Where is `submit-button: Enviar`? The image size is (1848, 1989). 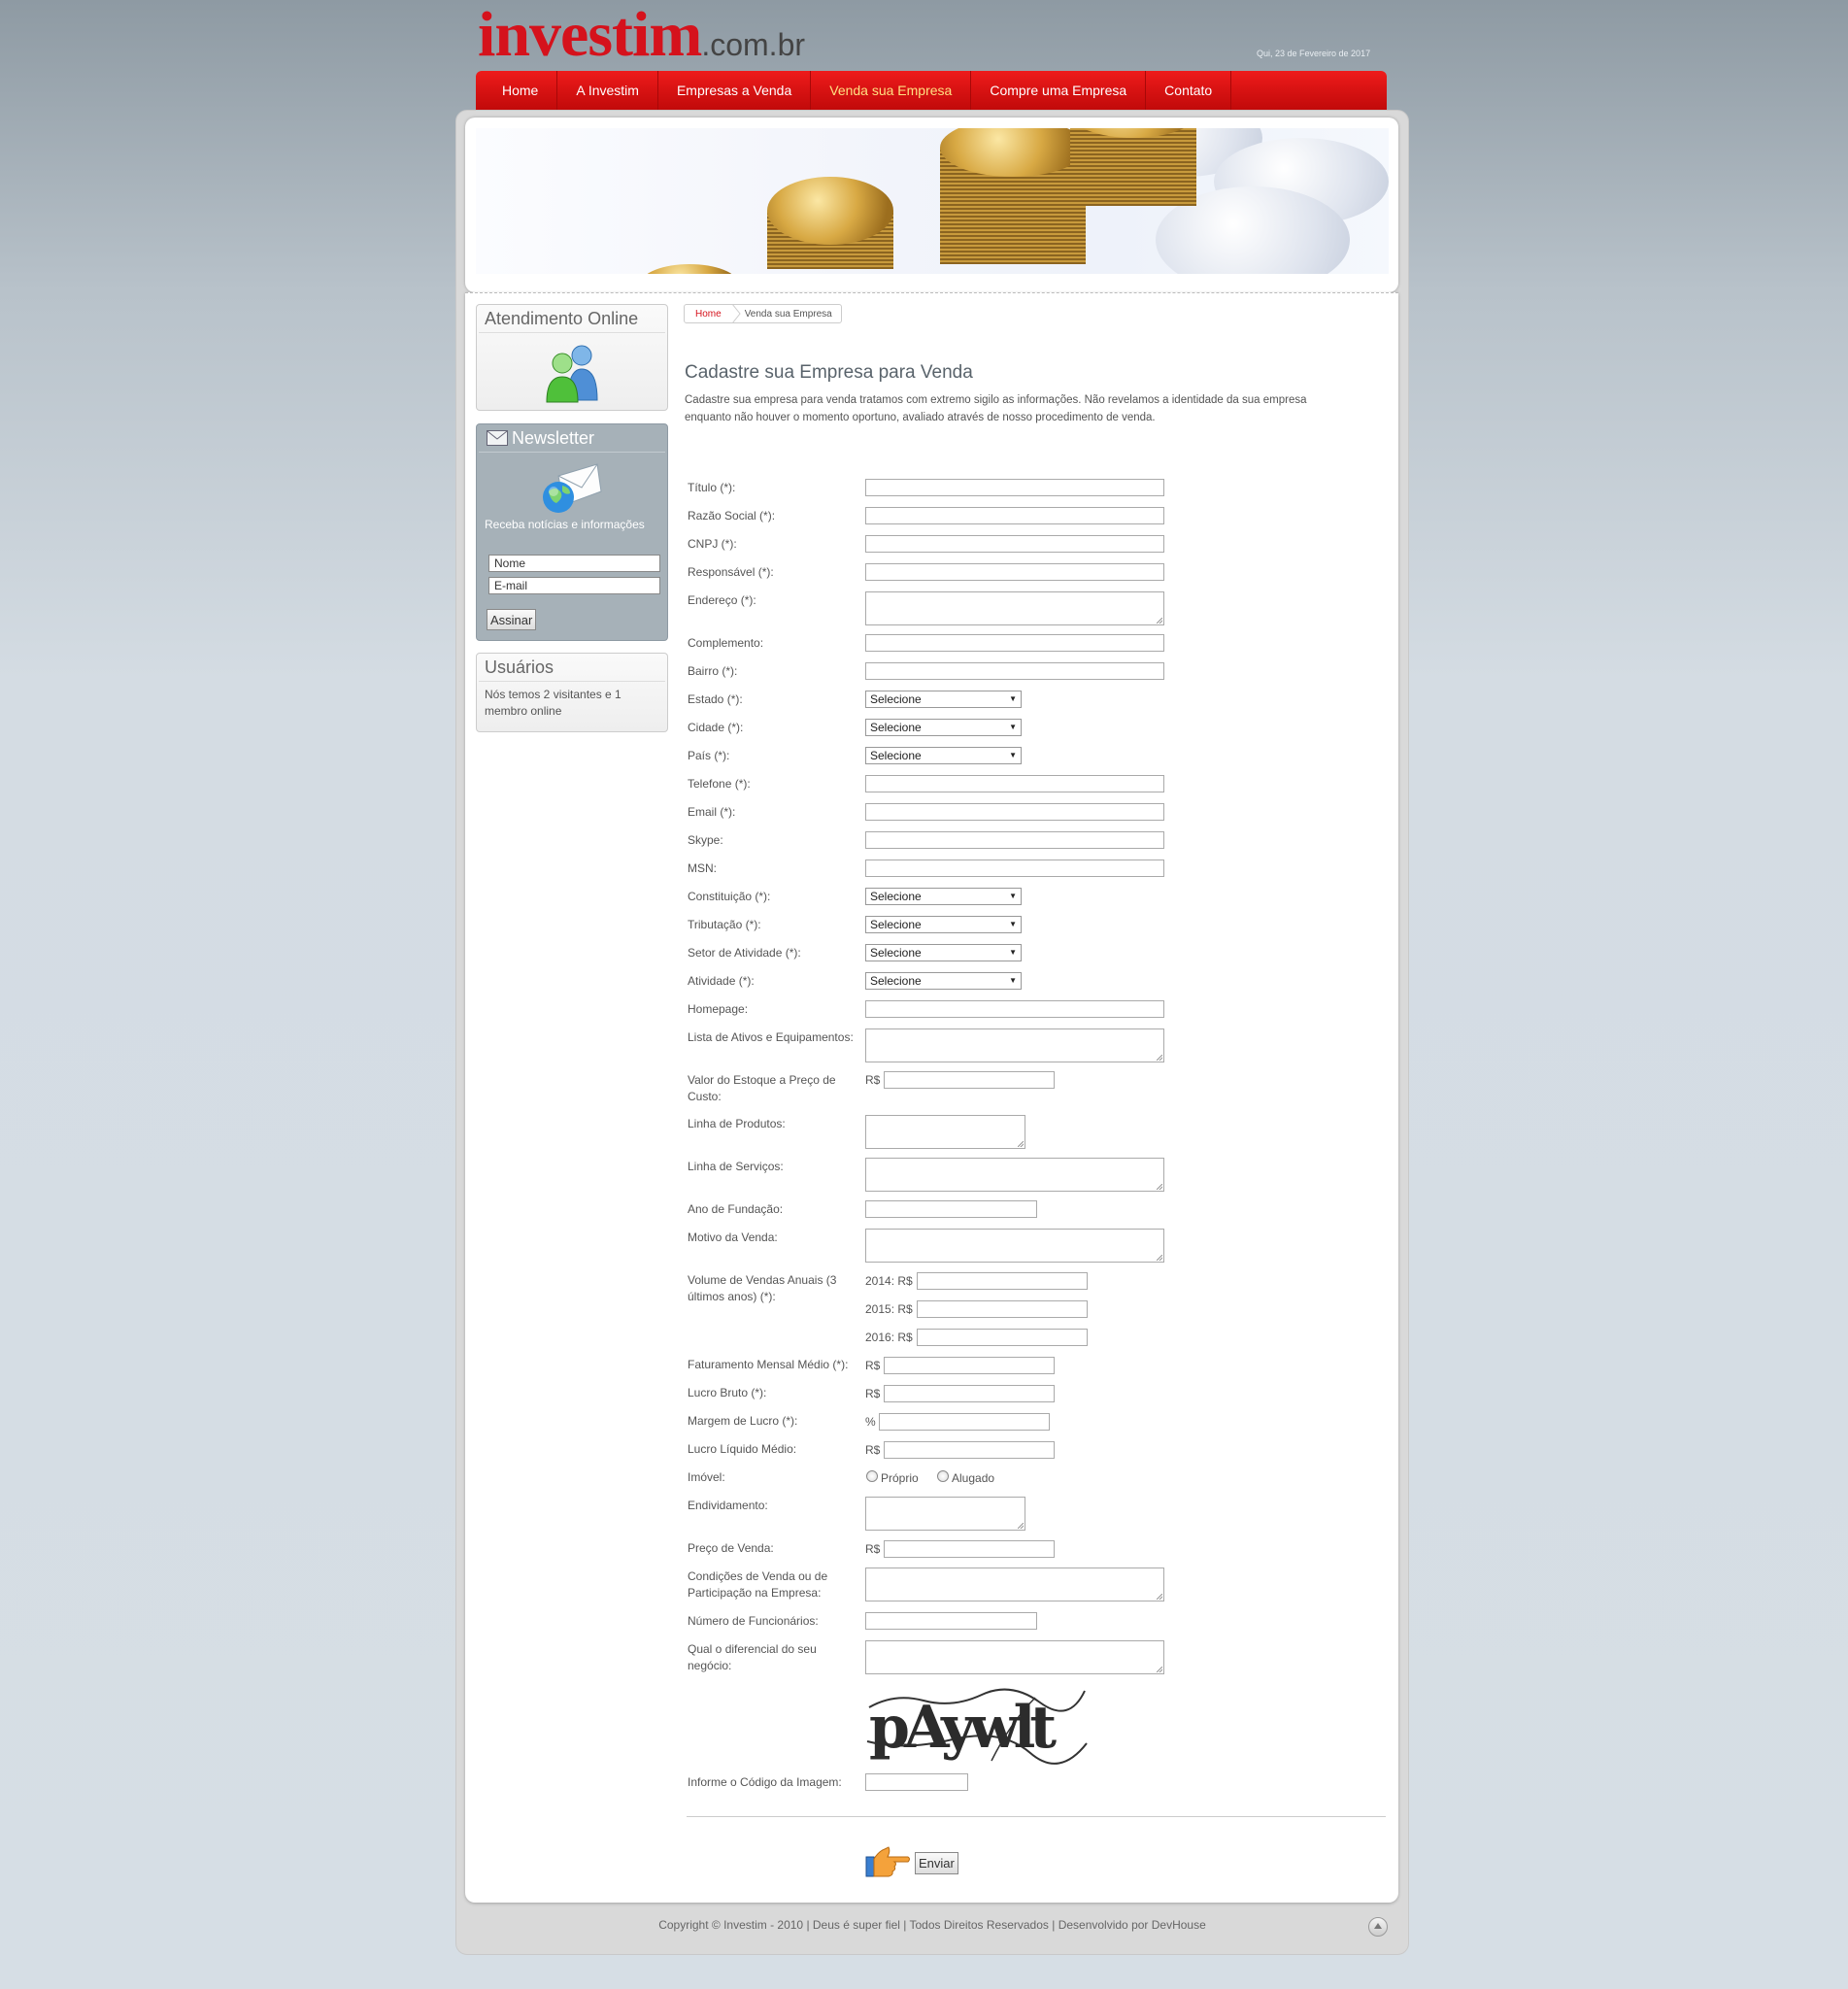 submit-button: Enviar is located at coordinates (936, 1863).